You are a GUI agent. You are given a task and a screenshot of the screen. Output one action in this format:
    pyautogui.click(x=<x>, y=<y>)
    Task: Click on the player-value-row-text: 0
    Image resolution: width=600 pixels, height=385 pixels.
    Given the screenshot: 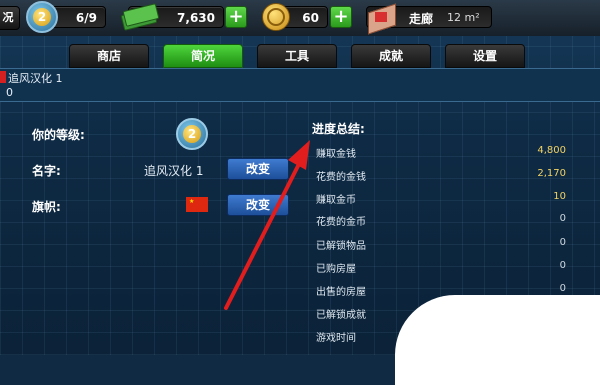 What is the action you would take?
    pyautogui.click(x=9, y=92)
    